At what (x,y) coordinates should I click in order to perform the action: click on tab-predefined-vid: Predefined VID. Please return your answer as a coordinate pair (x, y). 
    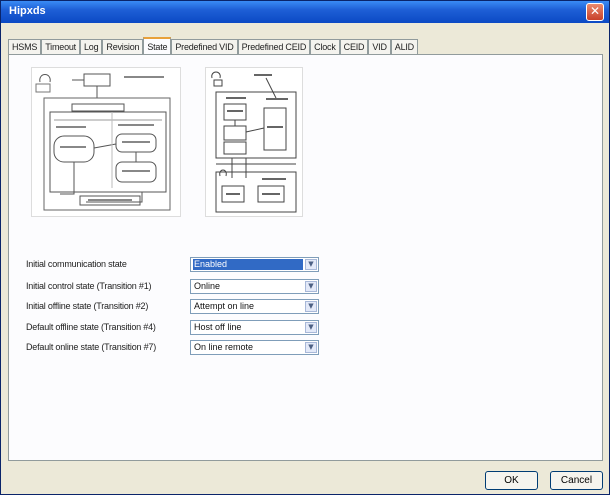
    Looking at the image, I should click on (204, 47).